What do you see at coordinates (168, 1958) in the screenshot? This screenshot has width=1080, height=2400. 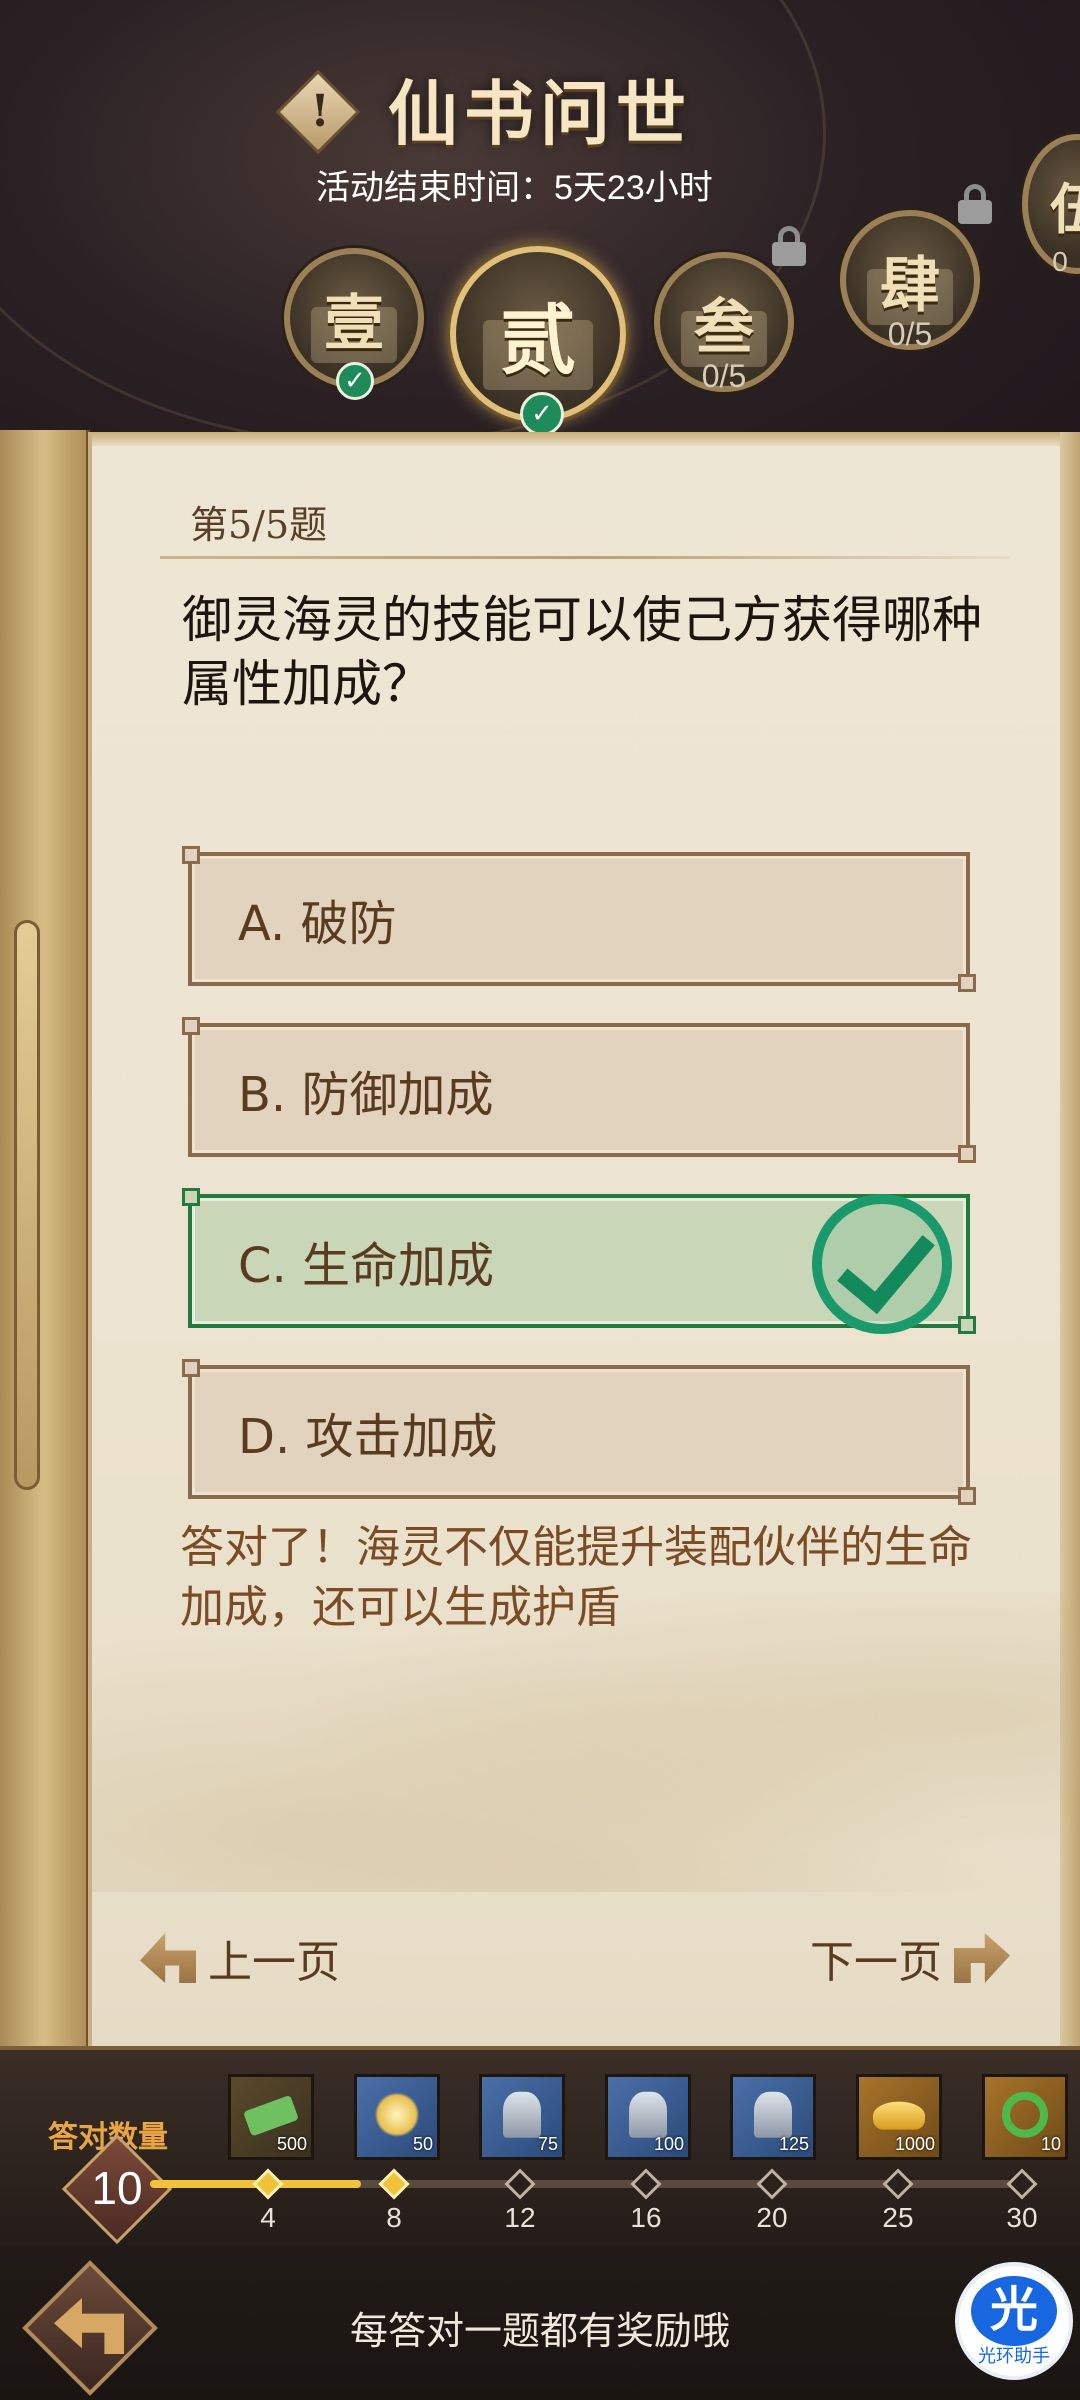 I see `prev-arrow-icon` at bounding box center [168, 1958].